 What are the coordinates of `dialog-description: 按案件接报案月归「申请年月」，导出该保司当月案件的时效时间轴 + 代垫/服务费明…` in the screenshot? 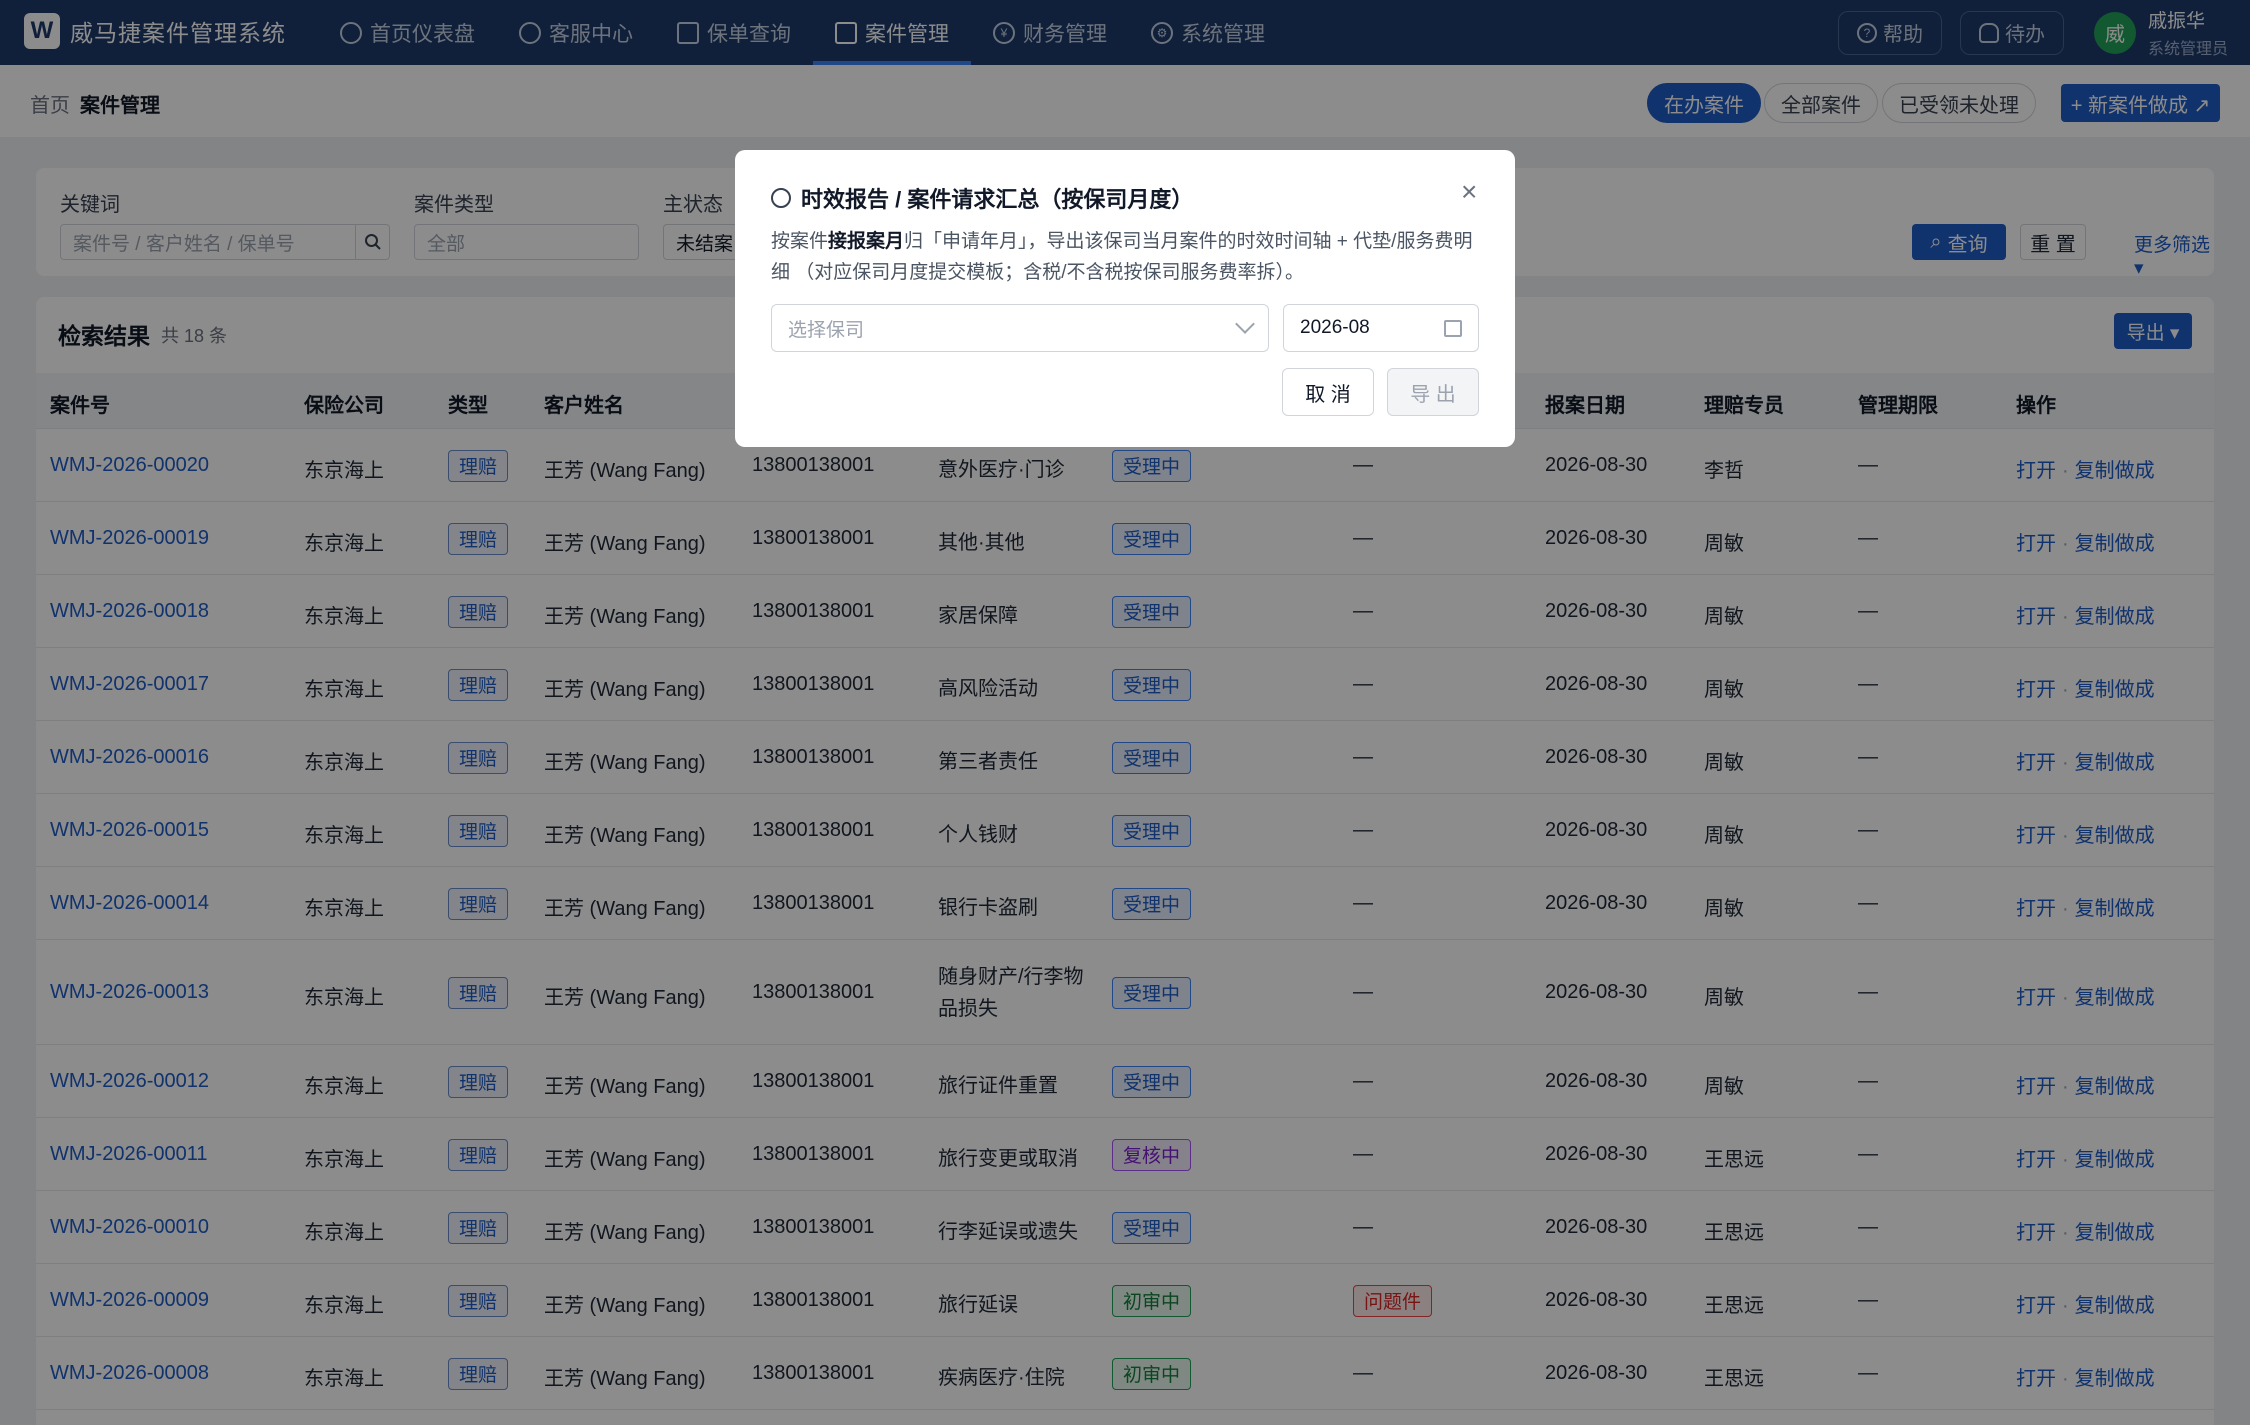 It's located at (1122, 257).